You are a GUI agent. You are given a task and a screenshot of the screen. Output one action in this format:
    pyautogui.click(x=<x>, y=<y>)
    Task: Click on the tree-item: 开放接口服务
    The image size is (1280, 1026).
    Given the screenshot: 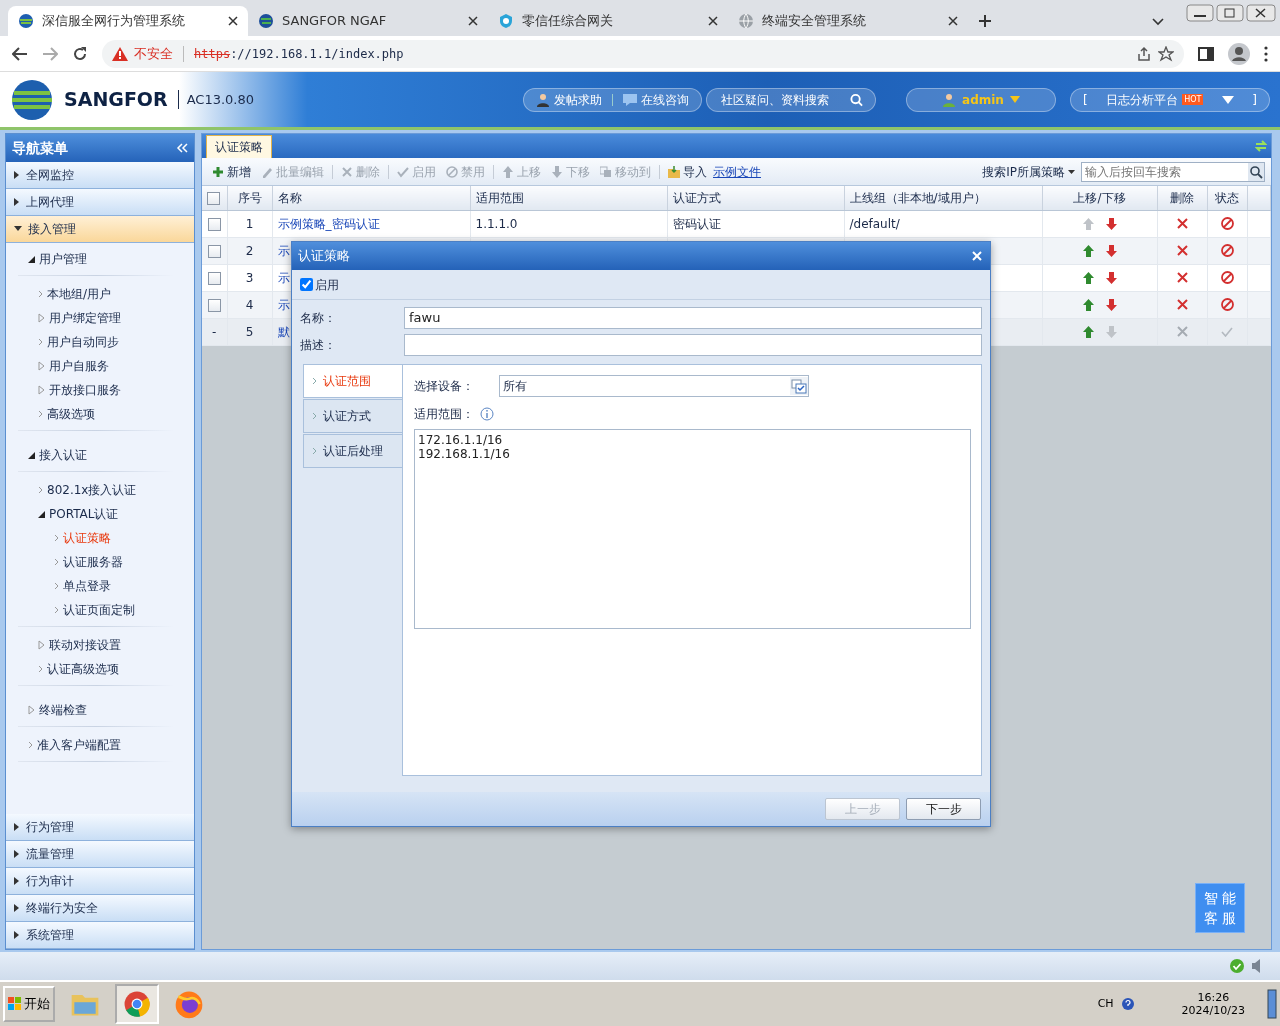 What is the action you would take?
    pyautogui.click(x=100, y=390)
    